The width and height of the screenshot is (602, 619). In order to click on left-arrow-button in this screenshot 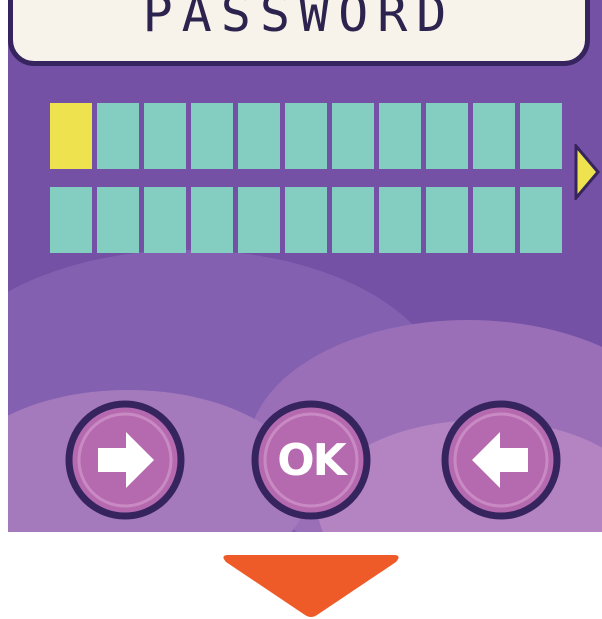, I will do `click(501, 460)`.